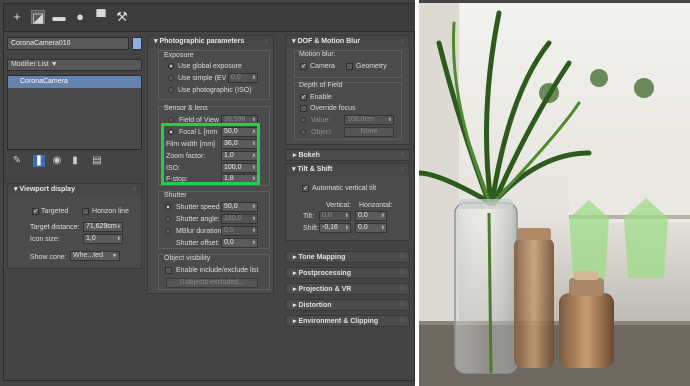  What do you see at coordinates (322, 66) in the screenshot?
I see `motion-blur-camera-label: Camera` at bounding box center [322, 66].